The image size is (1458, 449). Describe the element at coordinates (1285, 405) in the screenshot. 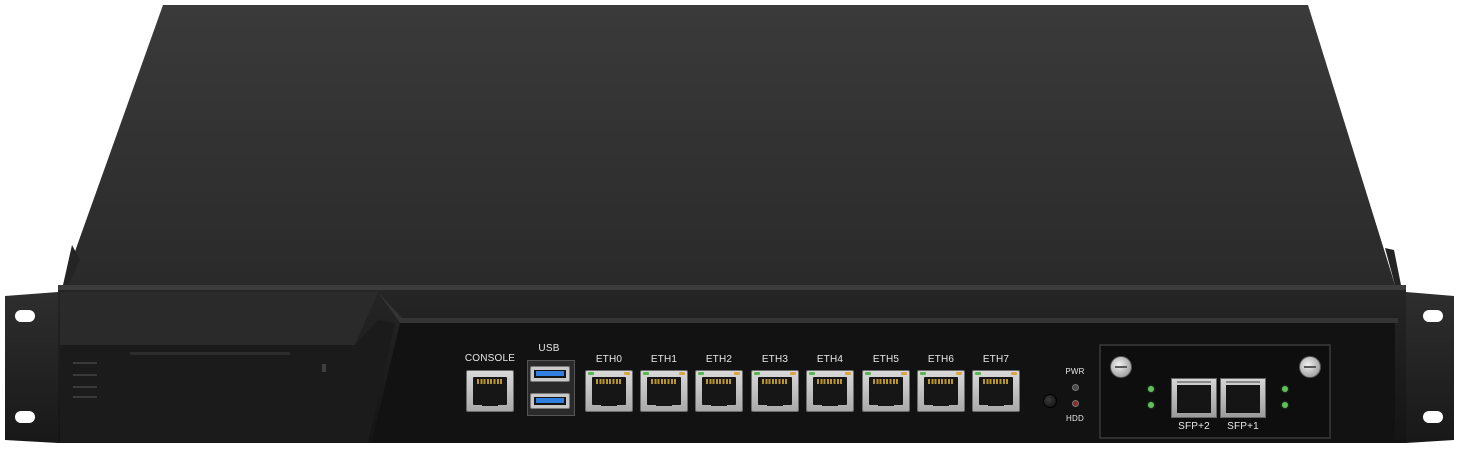

I see `sfp1-activity-led` at that location.